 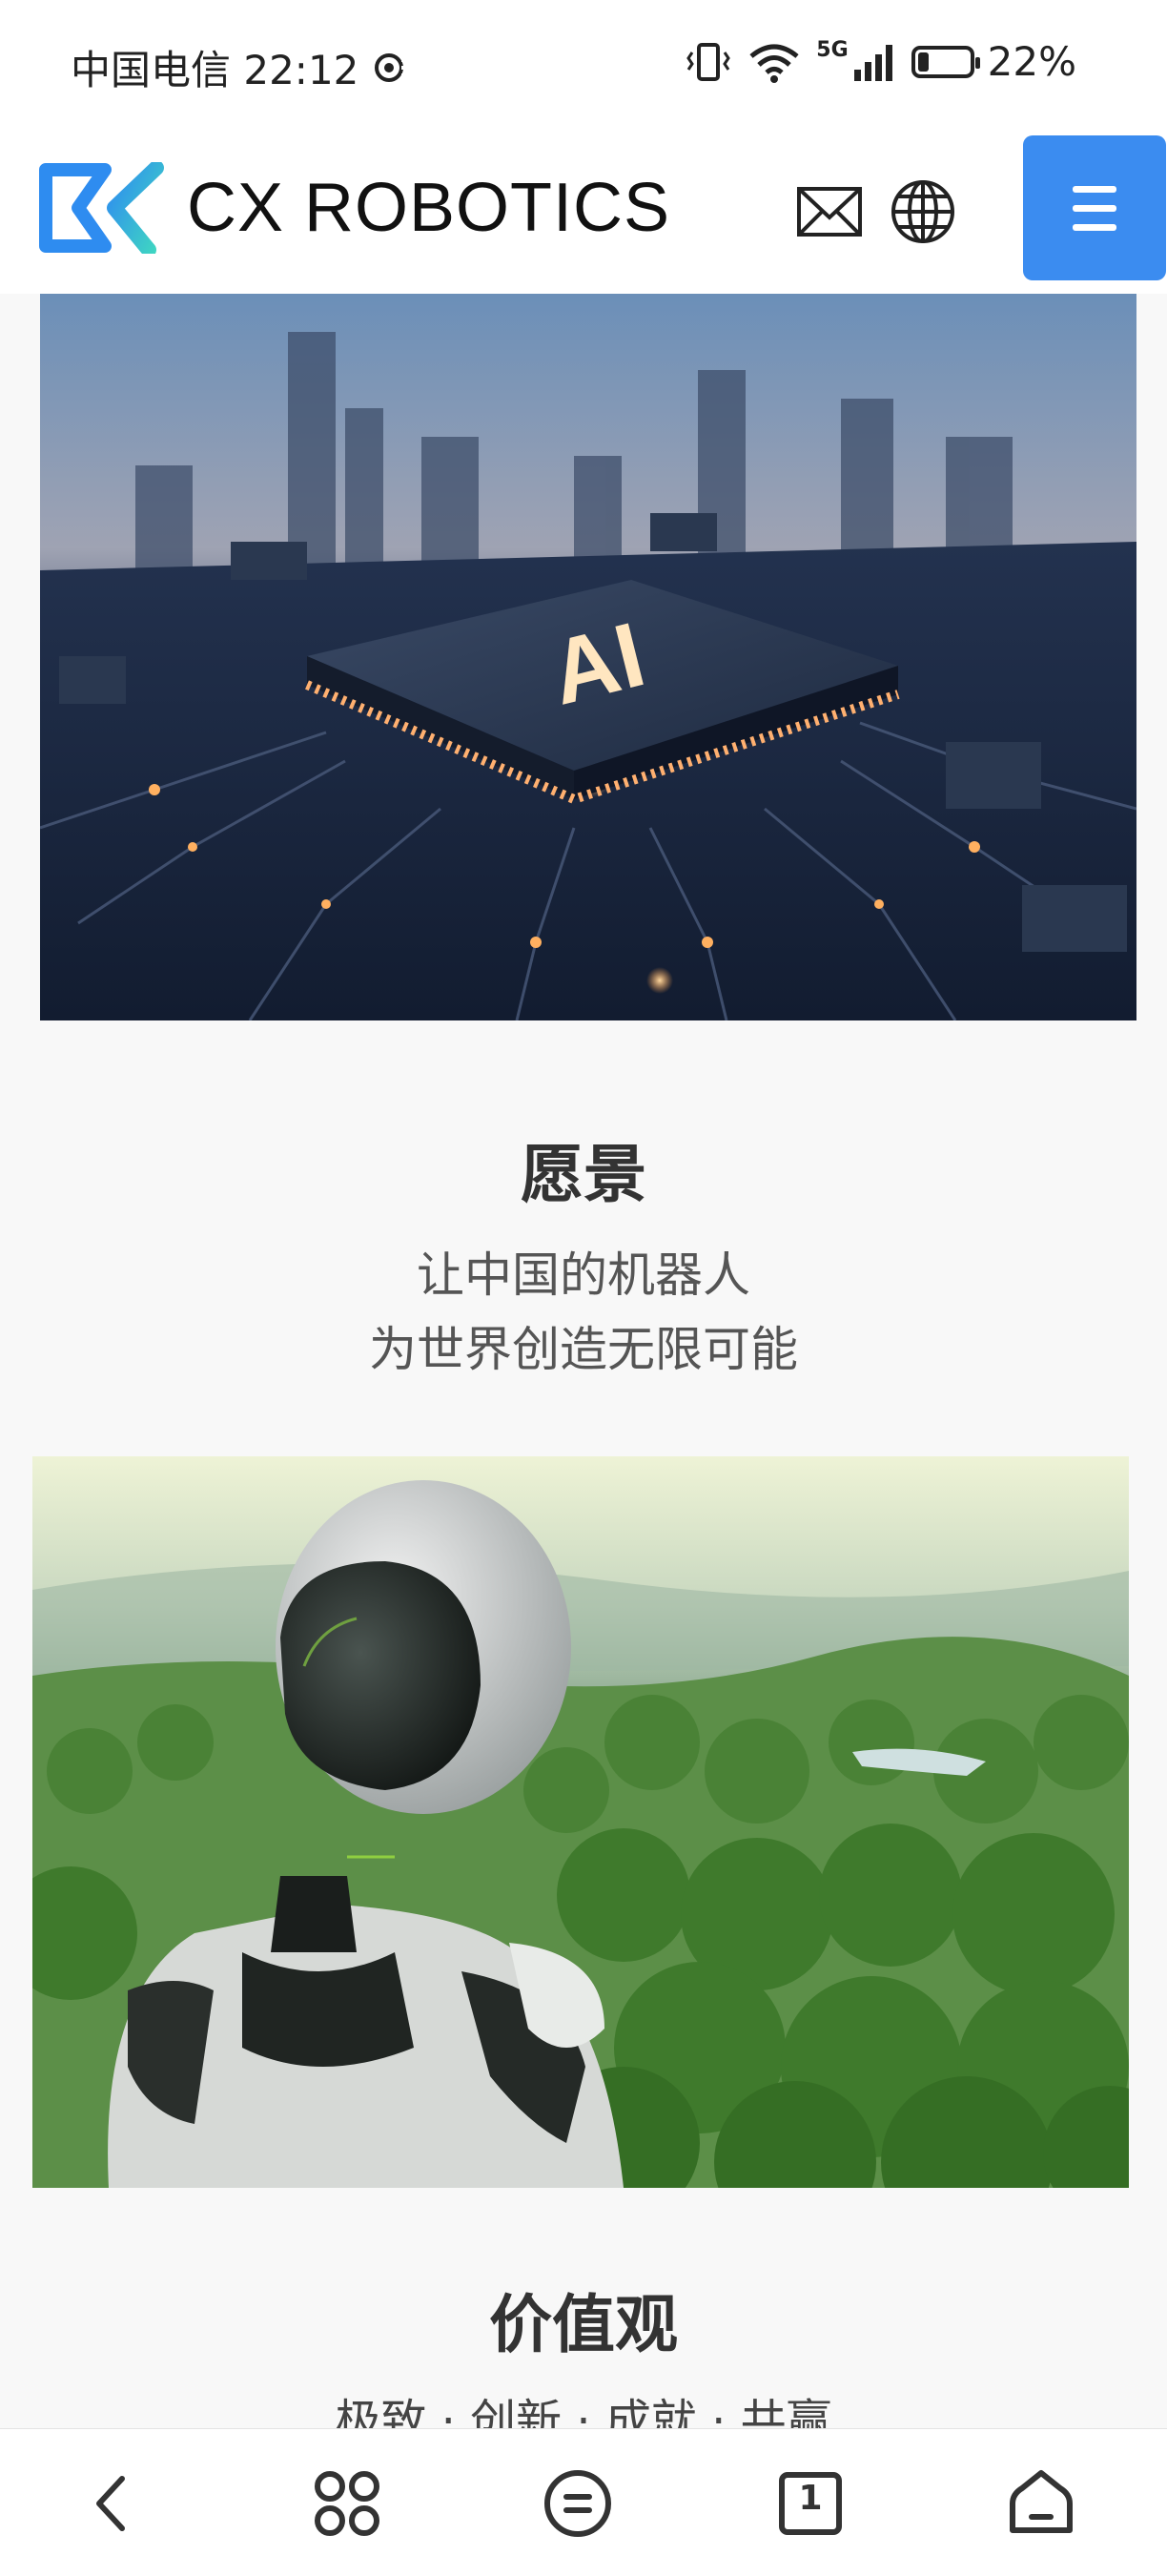 What do you see at coordinates (774, 63) in the screenshot?
I see `wifi-icon` at bounding box center [774, 63].